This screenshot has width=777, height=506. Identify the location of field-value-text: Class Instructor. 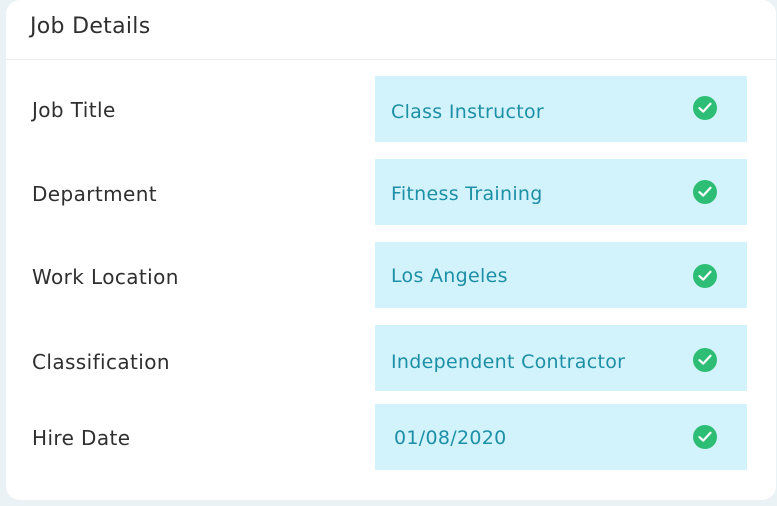
(468, 112).